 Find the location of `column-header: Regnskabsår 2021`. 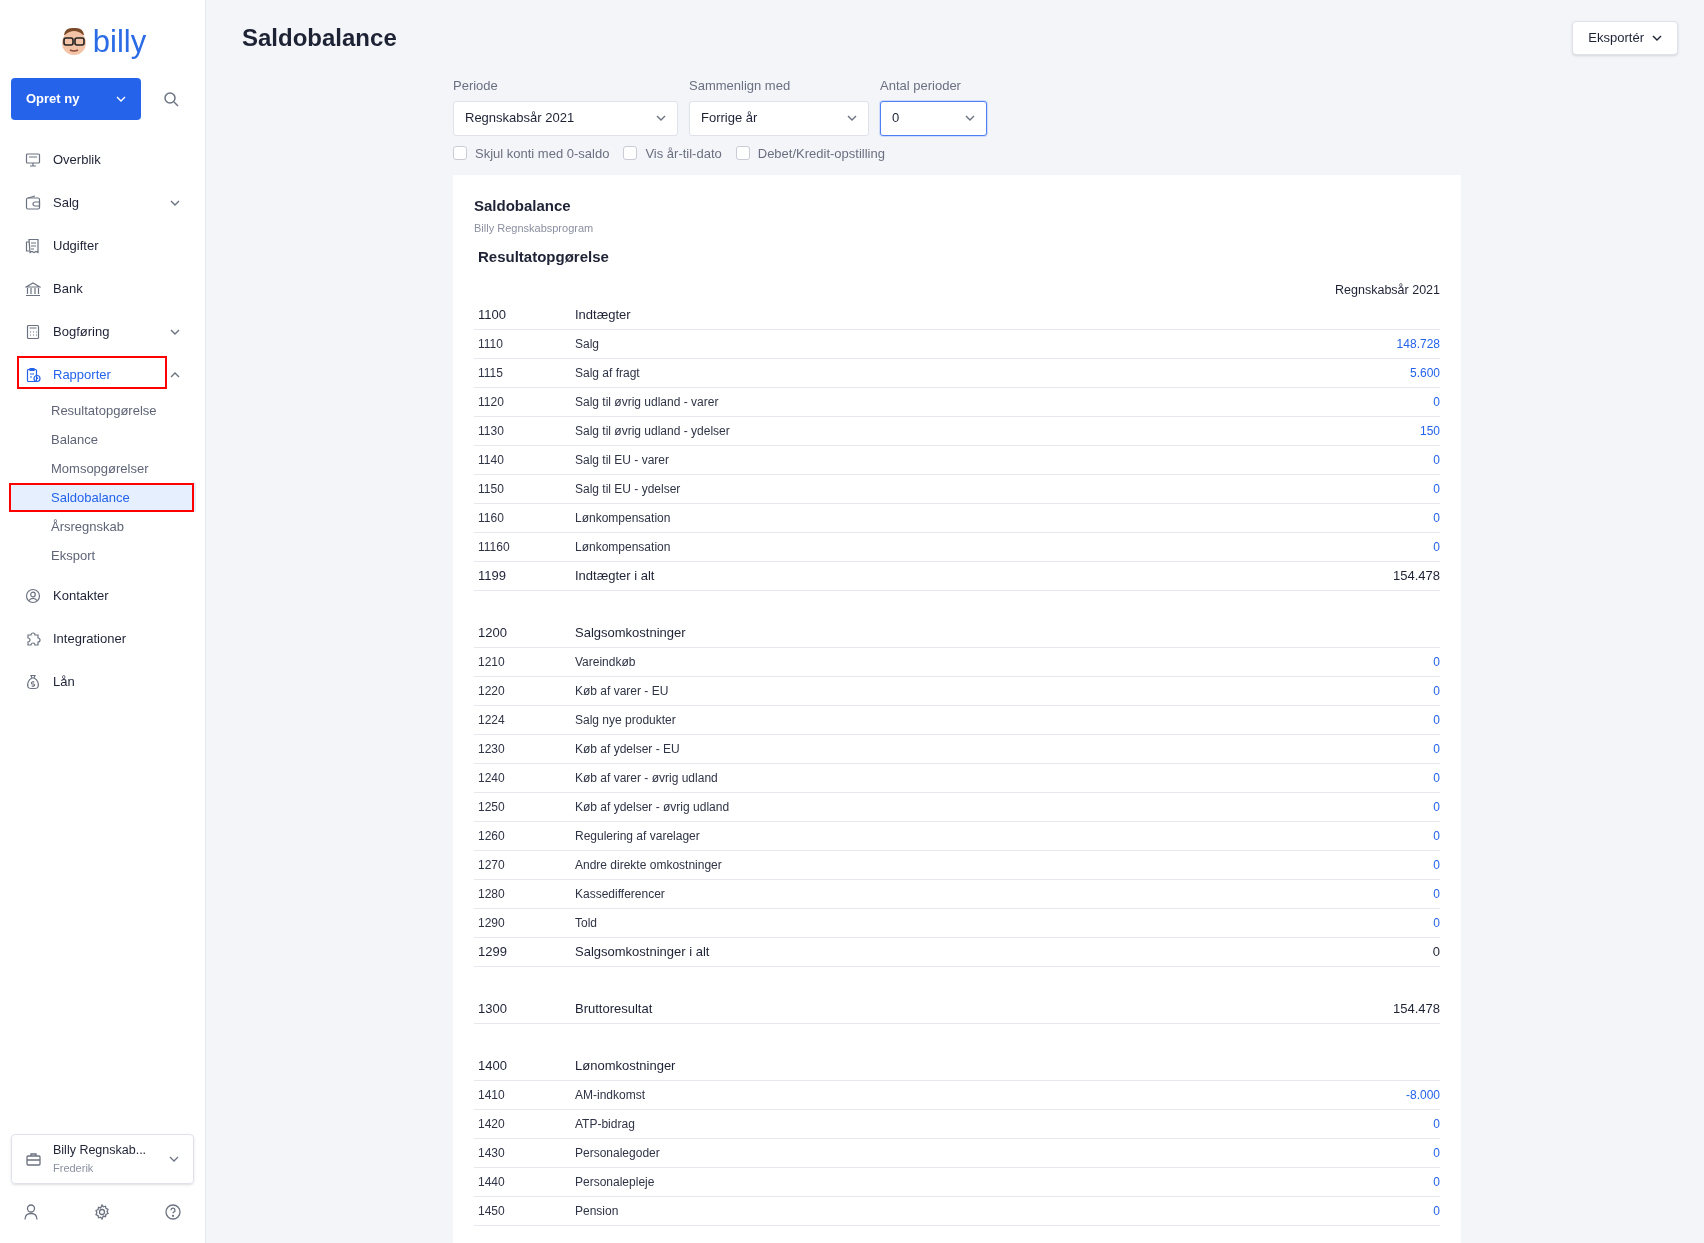

column-header: Regnskabsår 2021 is located at coordinates (1387, 290).